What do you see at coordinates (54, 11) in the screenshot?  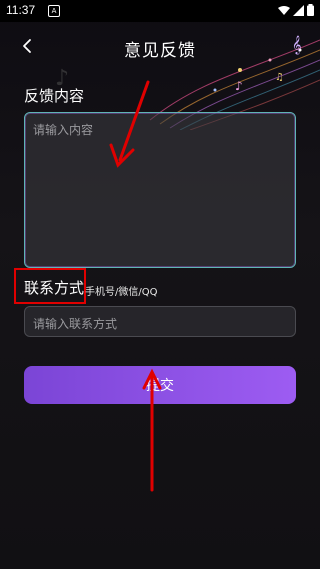 I see `notification-icon: A` at bounding box center [54, 11].